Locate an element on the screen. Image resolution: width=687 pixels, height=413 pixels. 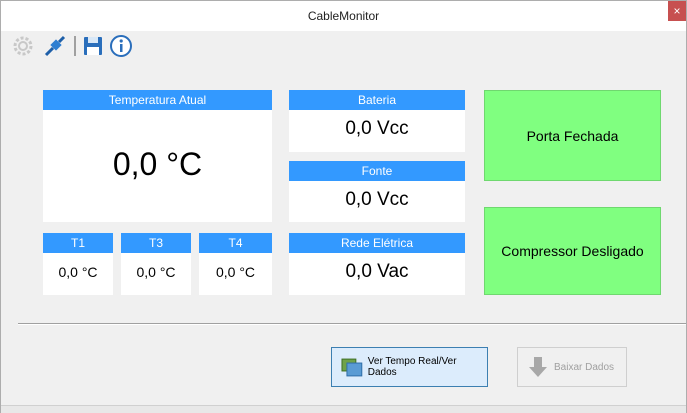
connect-icon is located at coordinates (55, 46).